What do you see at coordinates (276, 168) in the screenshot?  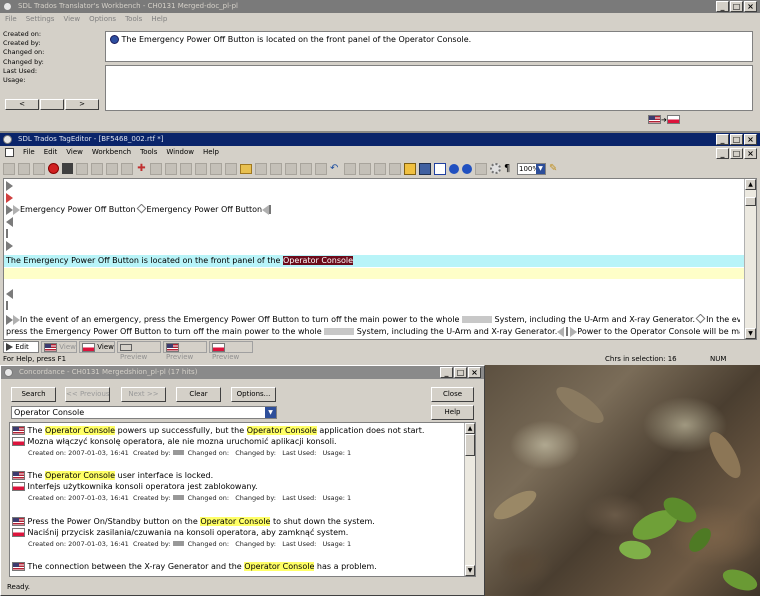 I see `print-icon` at bounding box center [276, 168].